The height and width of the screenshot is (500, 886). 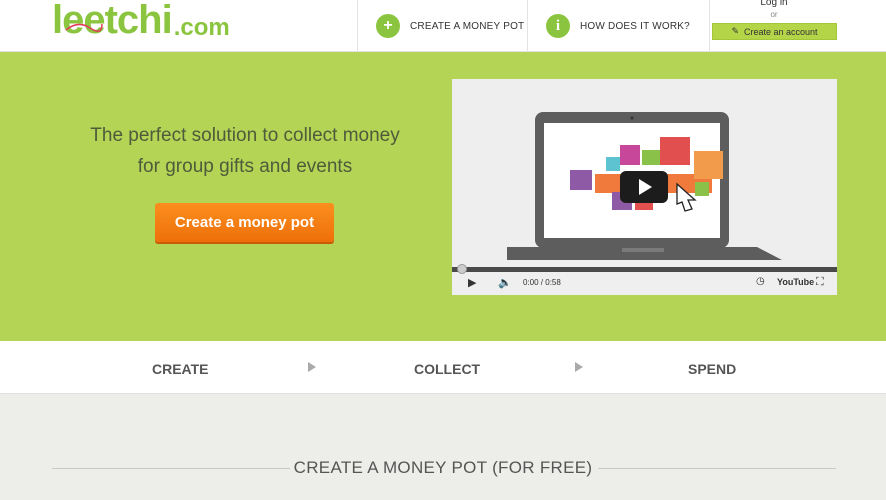 What do you see at coordinates (635, 26) in the screenshot?
I see `nav-how-it-works-label: HOW DOES IT WORK?` at bounding box center [635, 26].